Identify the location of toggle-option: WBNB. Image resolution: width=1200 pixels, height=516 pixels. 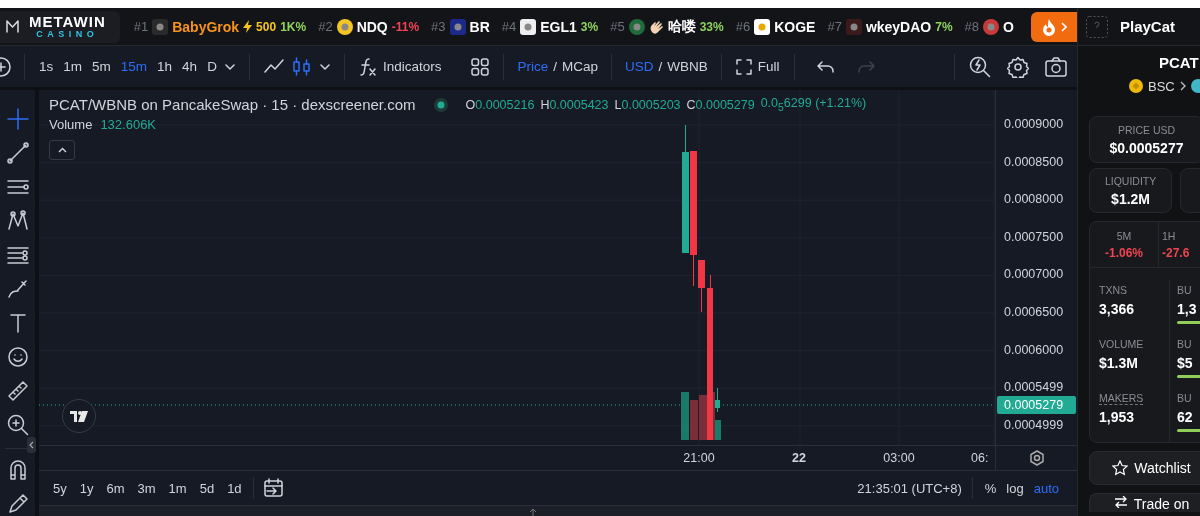
(687, 66).